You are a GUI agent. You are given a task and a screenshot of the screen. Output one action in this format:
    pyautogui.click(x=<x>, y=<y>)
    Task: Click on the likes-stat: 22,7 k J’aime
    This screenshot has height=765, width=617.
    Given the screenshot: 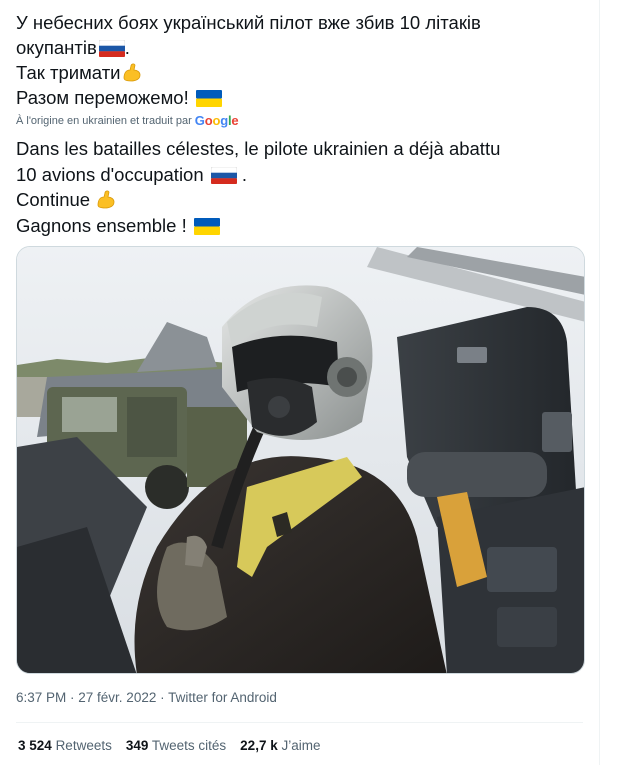 What is the action you would take?
    pyautogui.click(x=280, y=745)
    